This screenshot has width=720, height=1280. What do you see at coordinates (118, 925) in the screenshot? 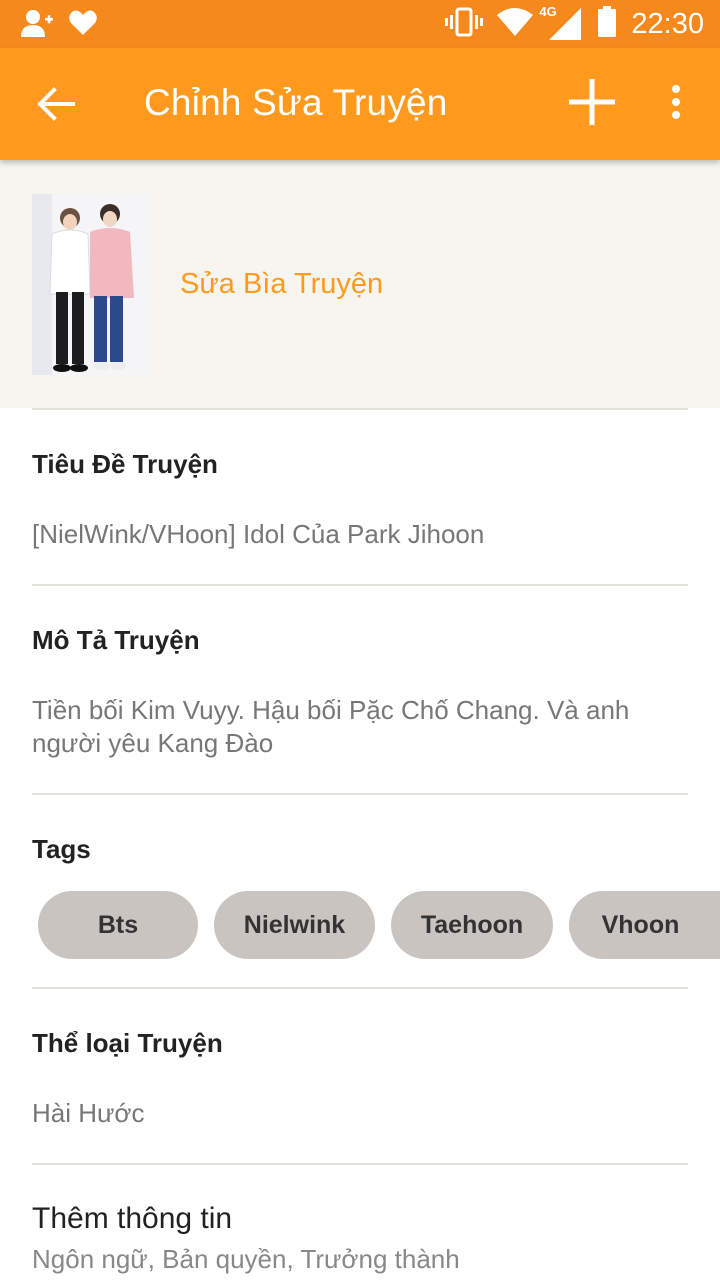
I see `tag-chip: Bts` at bounding box center [118, 925].